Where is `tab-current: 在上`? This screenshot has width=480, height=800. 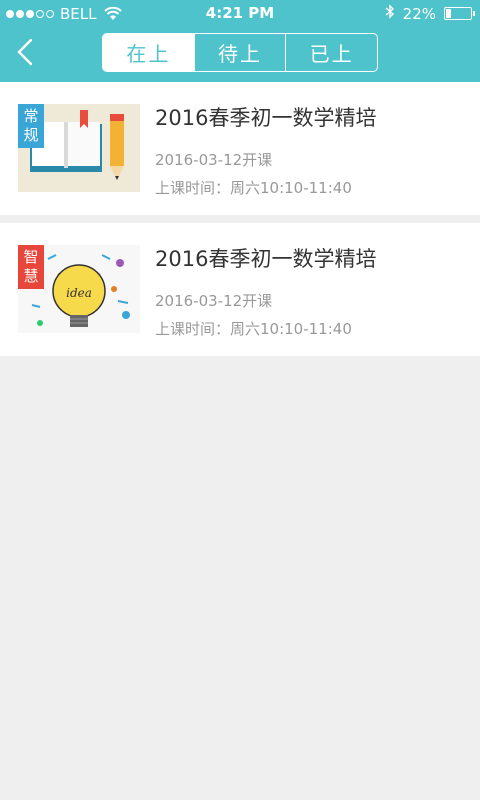
tab-current: 在上 is located at coordinates (148, 52).